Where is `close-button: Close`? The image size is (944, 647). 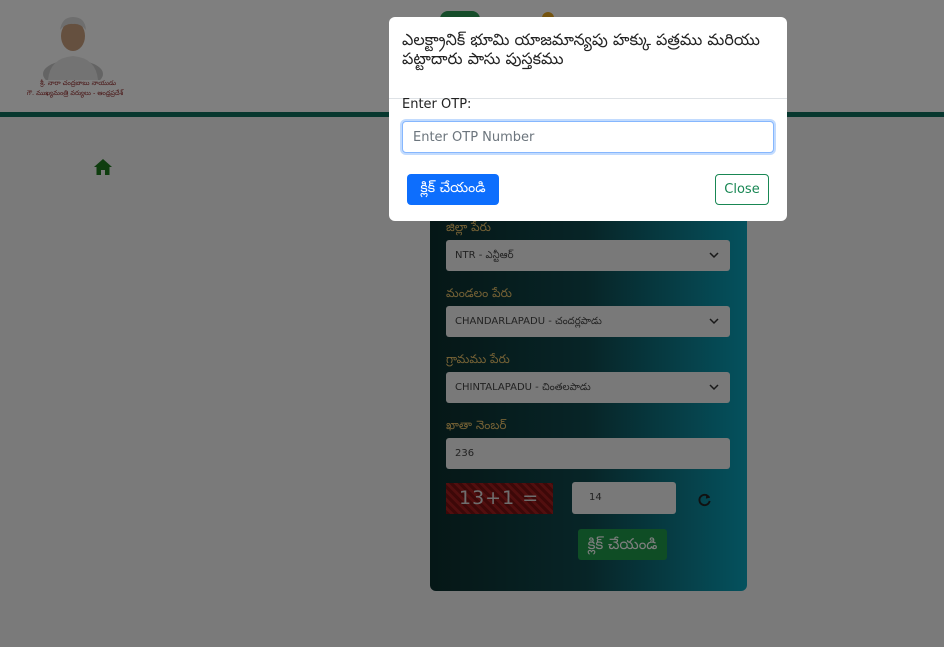
close-button: Close is located at coordinates (742, 189).